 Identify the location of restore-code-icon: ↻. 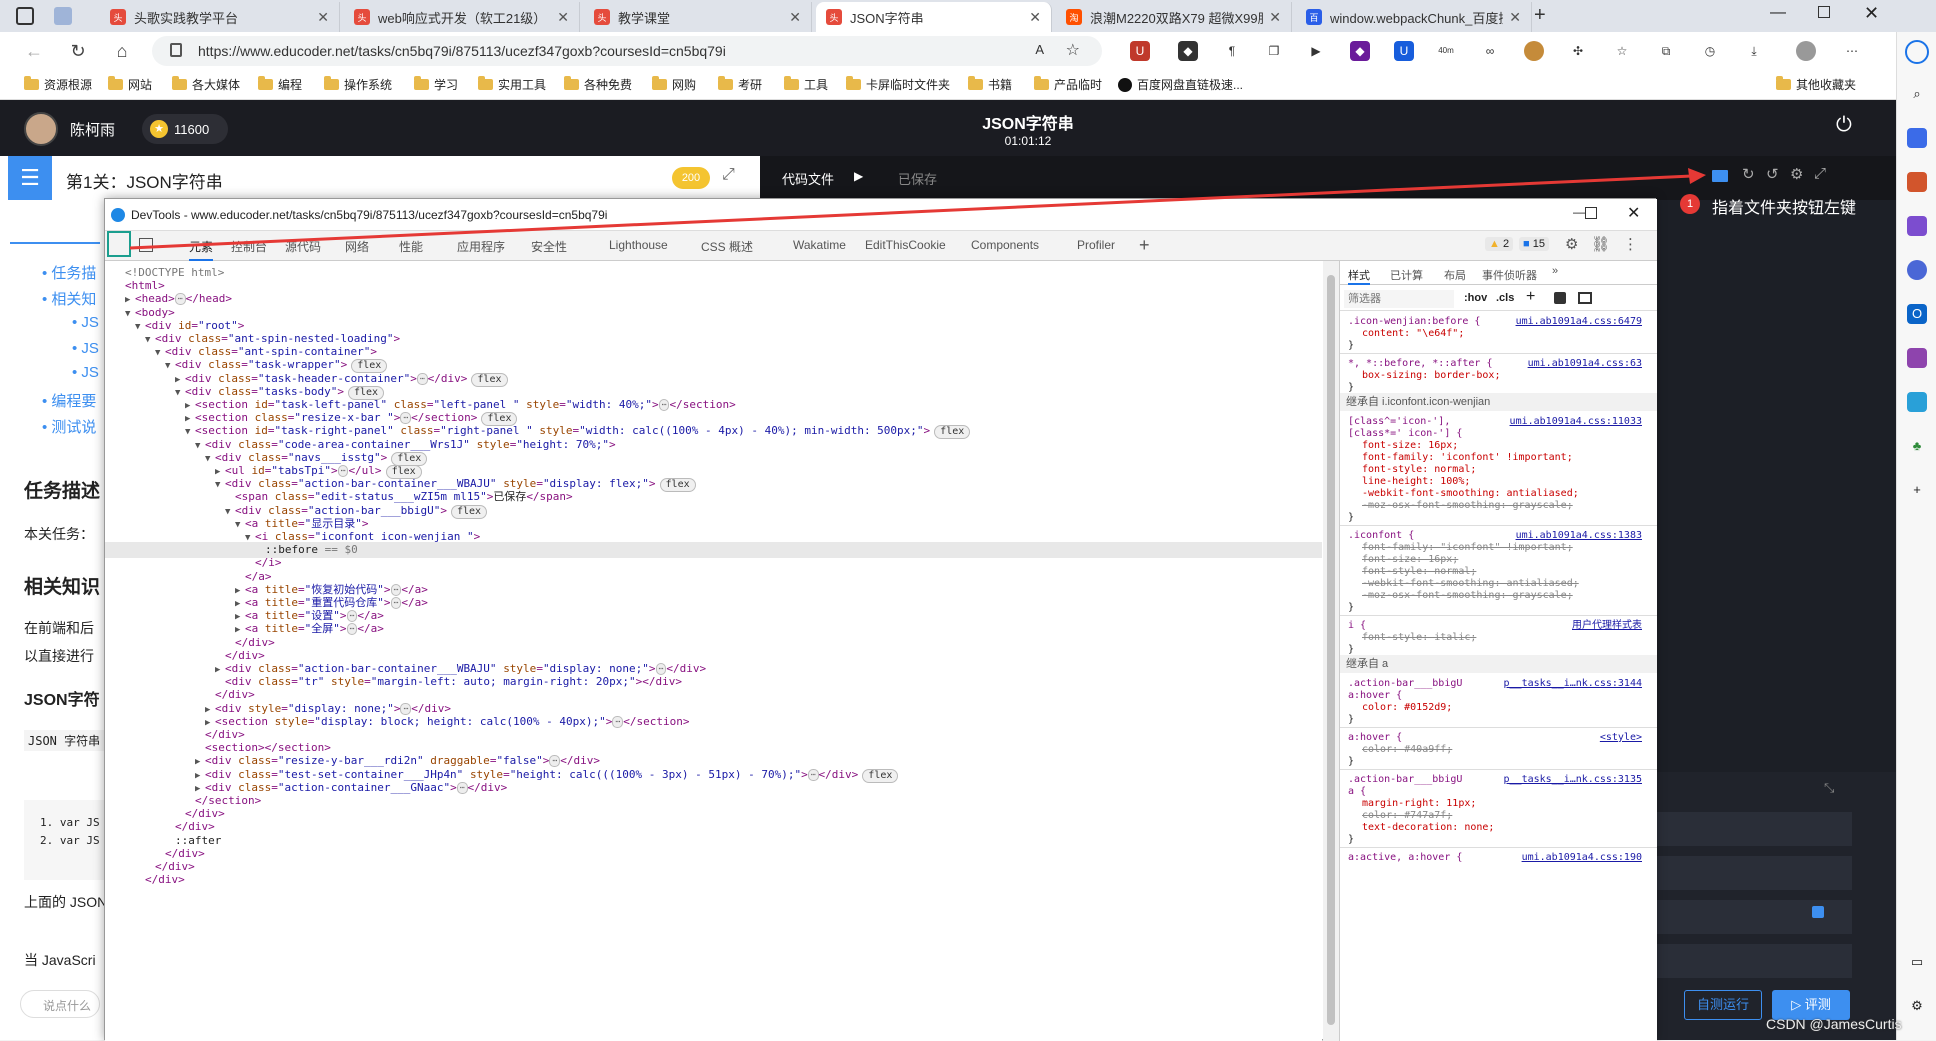
(1748, 174).